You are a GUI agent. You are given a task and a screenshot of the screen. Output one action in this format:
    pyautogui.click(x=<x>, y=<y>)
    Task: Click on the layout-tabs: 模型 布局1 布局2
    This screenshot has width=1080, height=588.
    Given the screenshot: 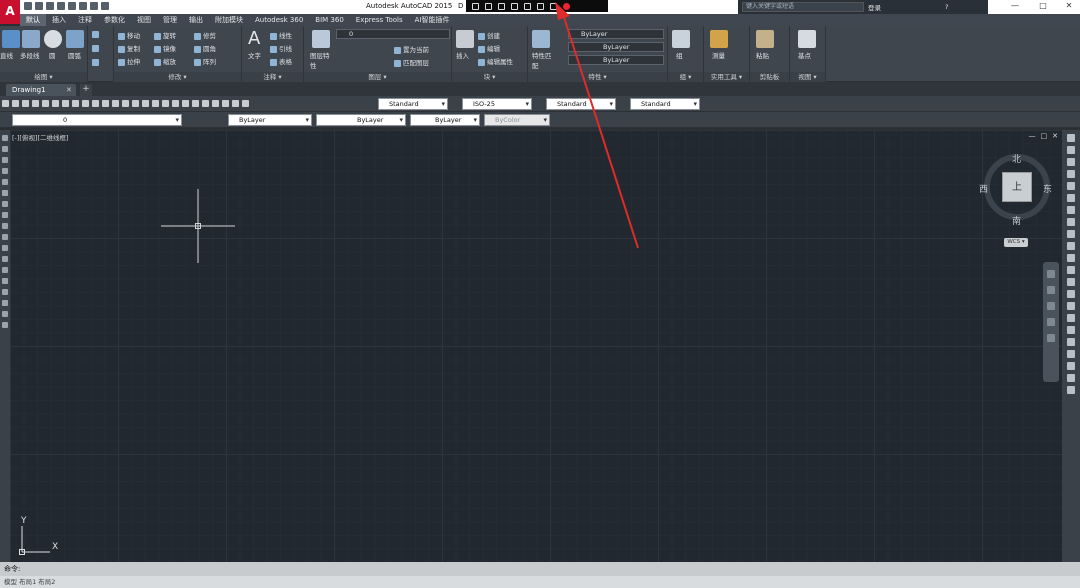 What is the action you would take?
    pyautogui.click(x=29, y=582)
    